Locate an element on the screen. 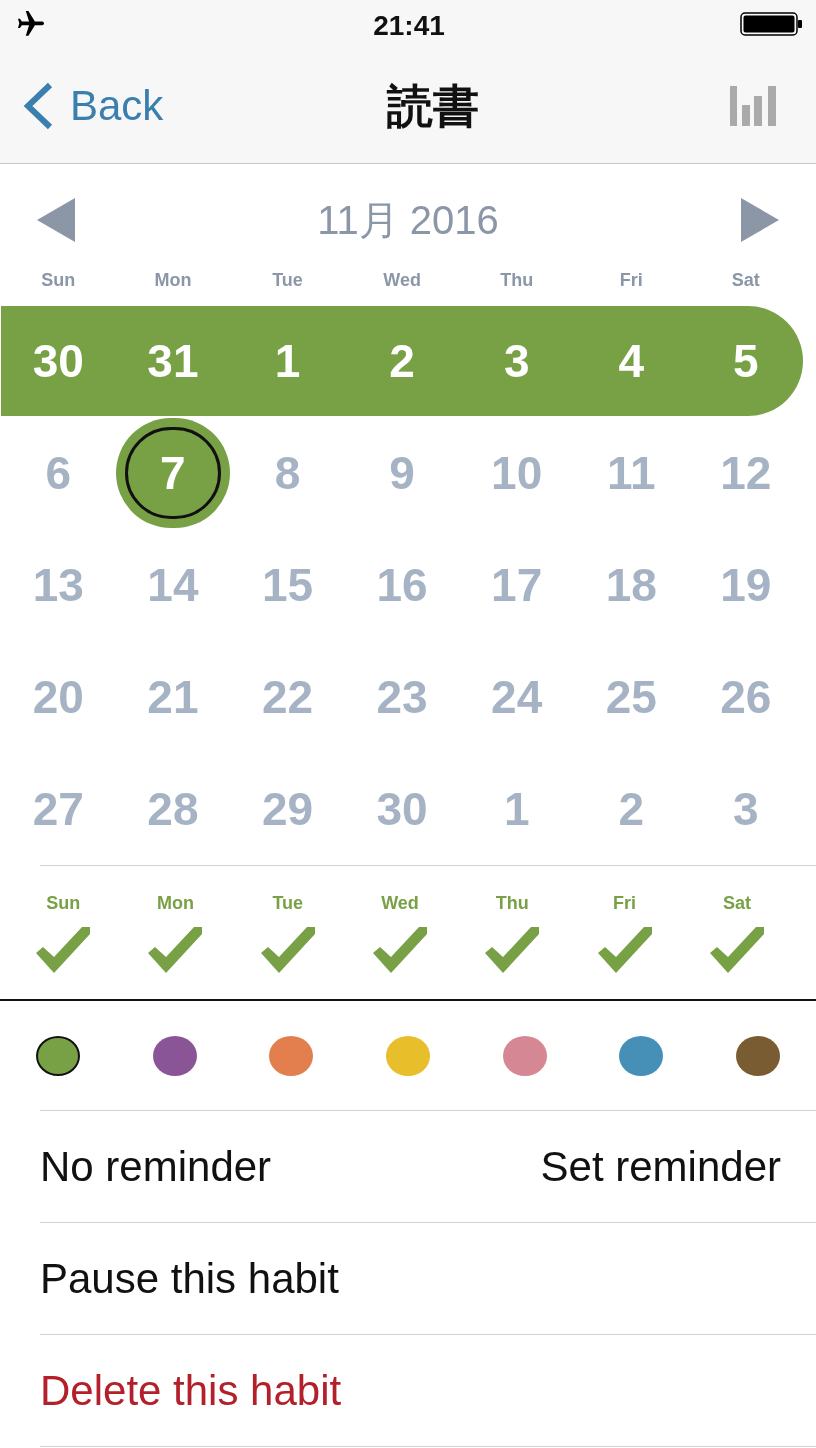 This screenshot has width=816, height=1448. weekday-label: Wed is located at coordinates (402, 280).